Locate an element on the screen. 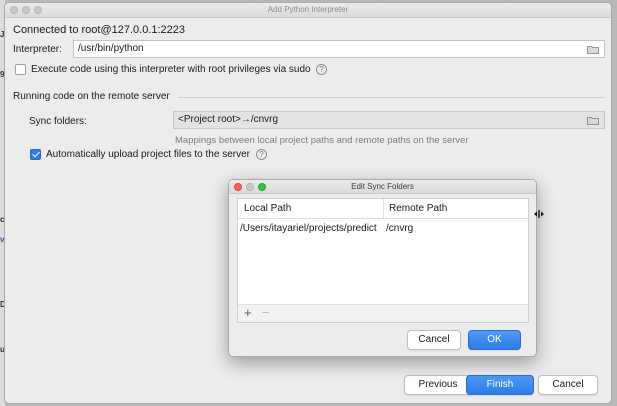 The width and height of the screenshot is (617, 406). remove-icon: − is located at coordinates (266, 313).